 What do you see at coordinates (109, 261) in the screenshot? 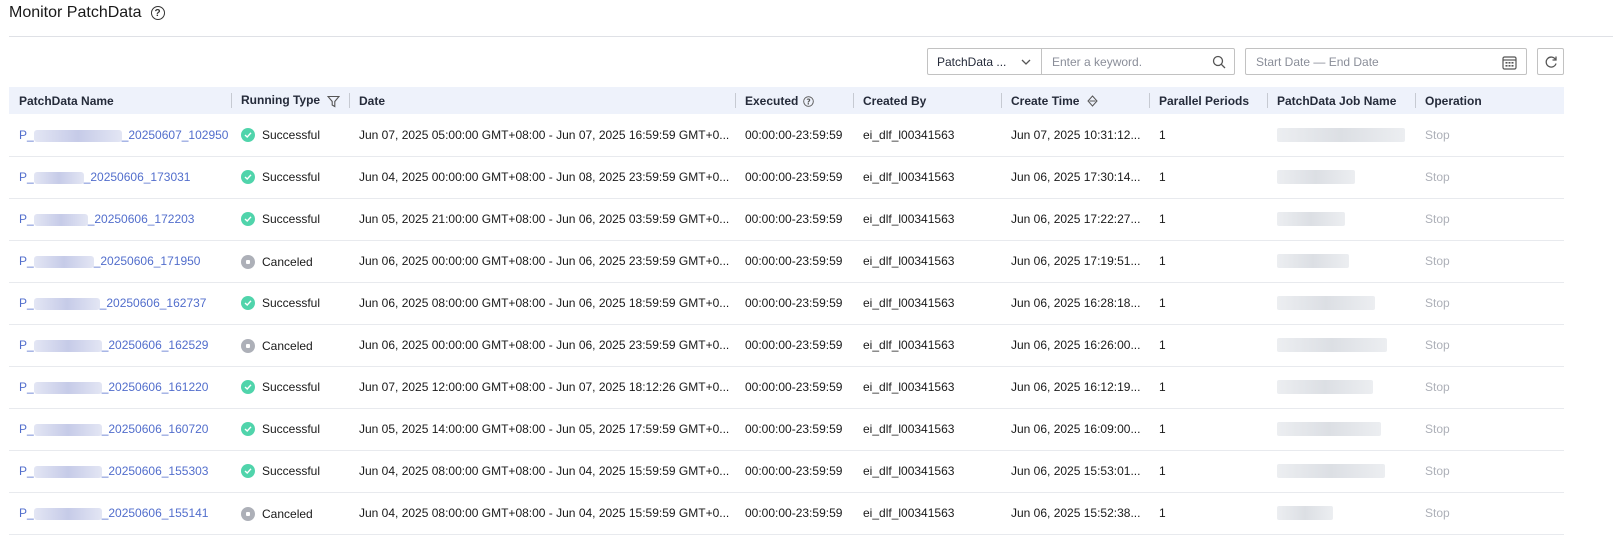
I see `patchdata-name-link: P_ _20250606_171950` at bounding box center [109, 261].